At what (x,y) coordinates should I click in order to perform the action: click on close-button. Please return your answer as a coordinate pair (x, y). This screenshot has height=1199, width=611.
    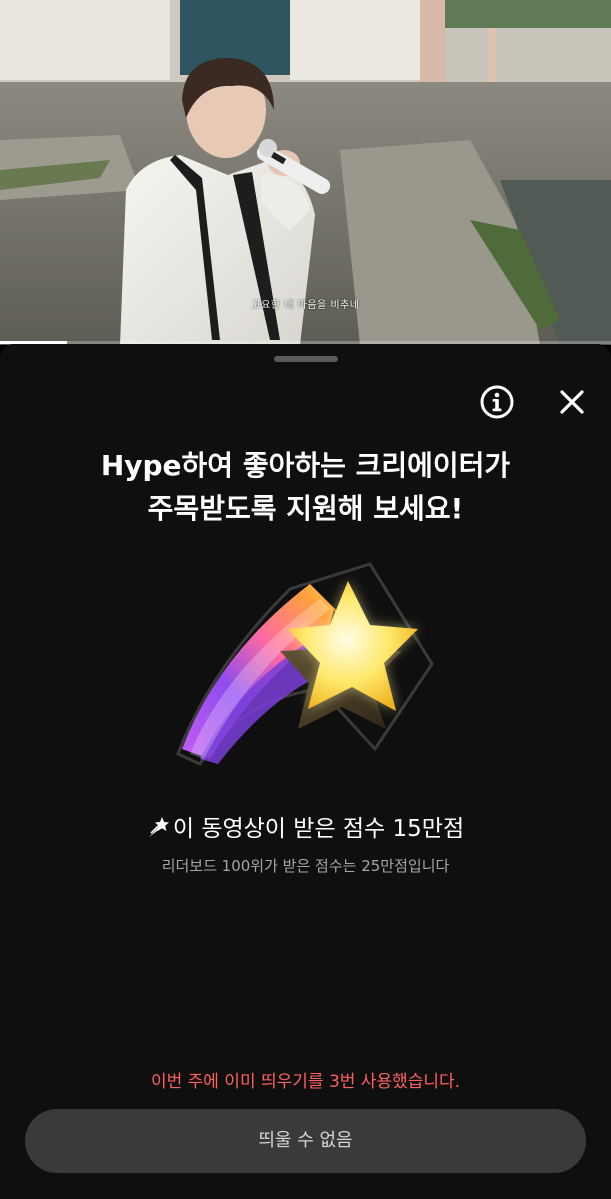
    Looking at the image, I should click on (572, 402).